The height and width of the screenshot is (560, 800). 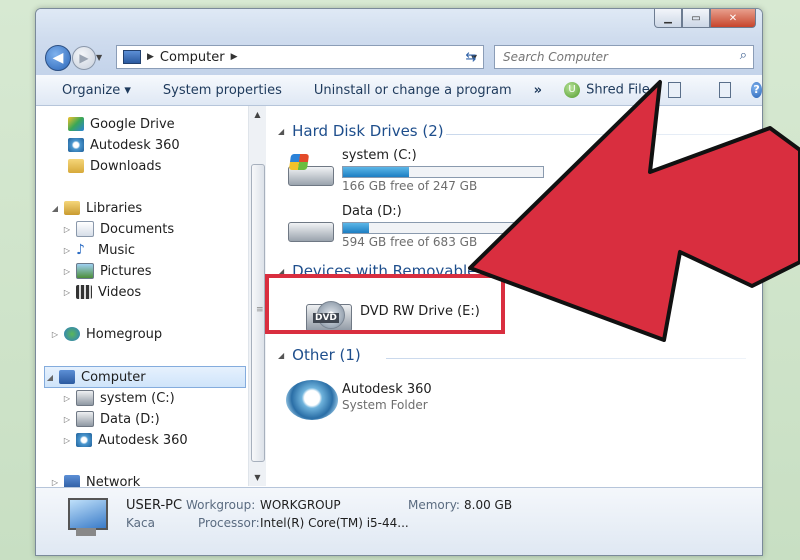 I want to click on item-autodesk-360: Autodesk 360 System Folder, so click(x=436, y=399).